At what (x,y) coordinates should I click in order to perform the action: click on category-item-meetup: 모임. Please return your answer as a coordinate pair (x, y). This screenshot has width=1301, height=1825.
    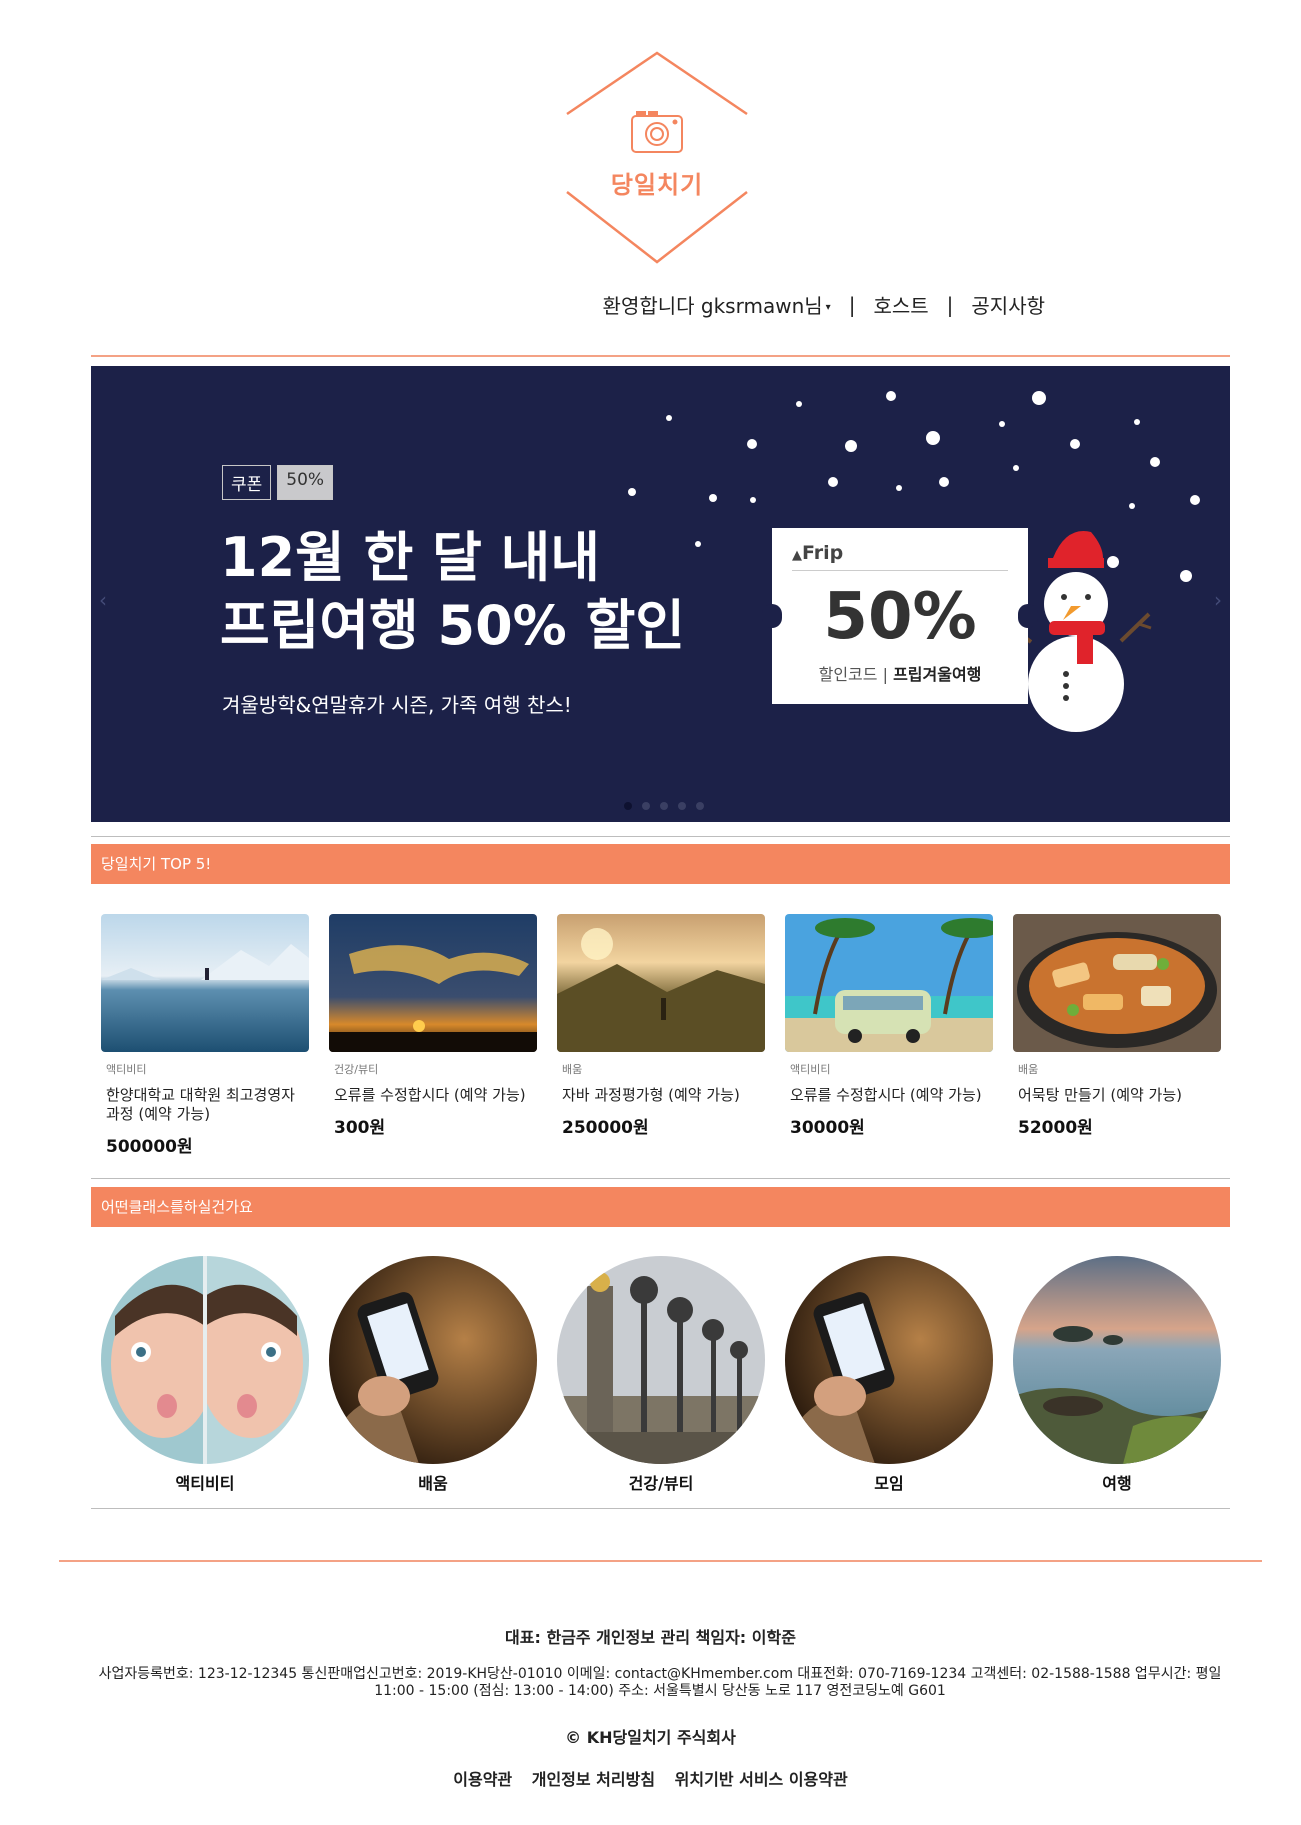
    Looking at the image, I should click on (889, 1375).